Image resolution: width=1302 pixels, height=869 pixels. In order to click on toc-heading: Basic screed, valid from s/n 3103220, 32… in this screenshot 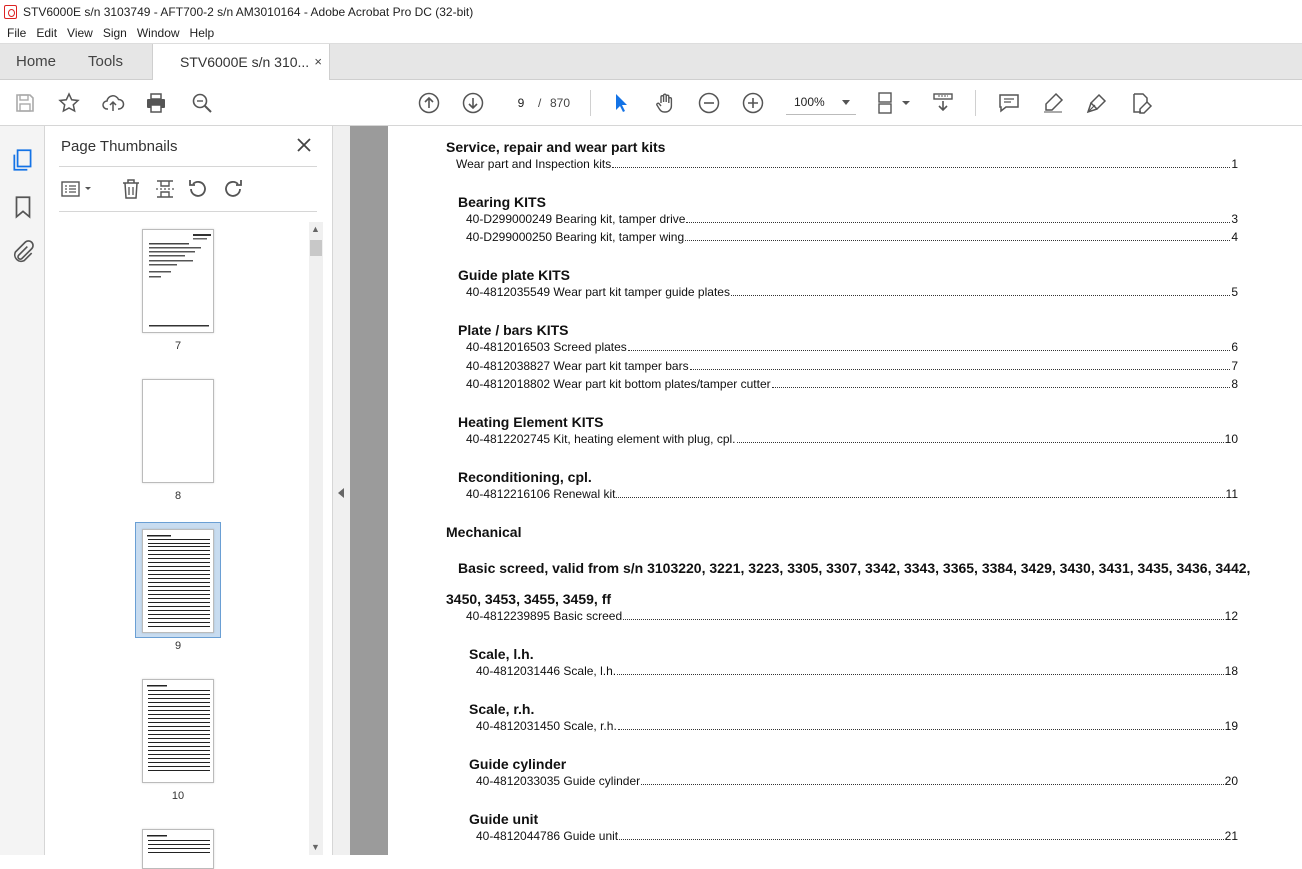, I will do `click(854, 568)`.